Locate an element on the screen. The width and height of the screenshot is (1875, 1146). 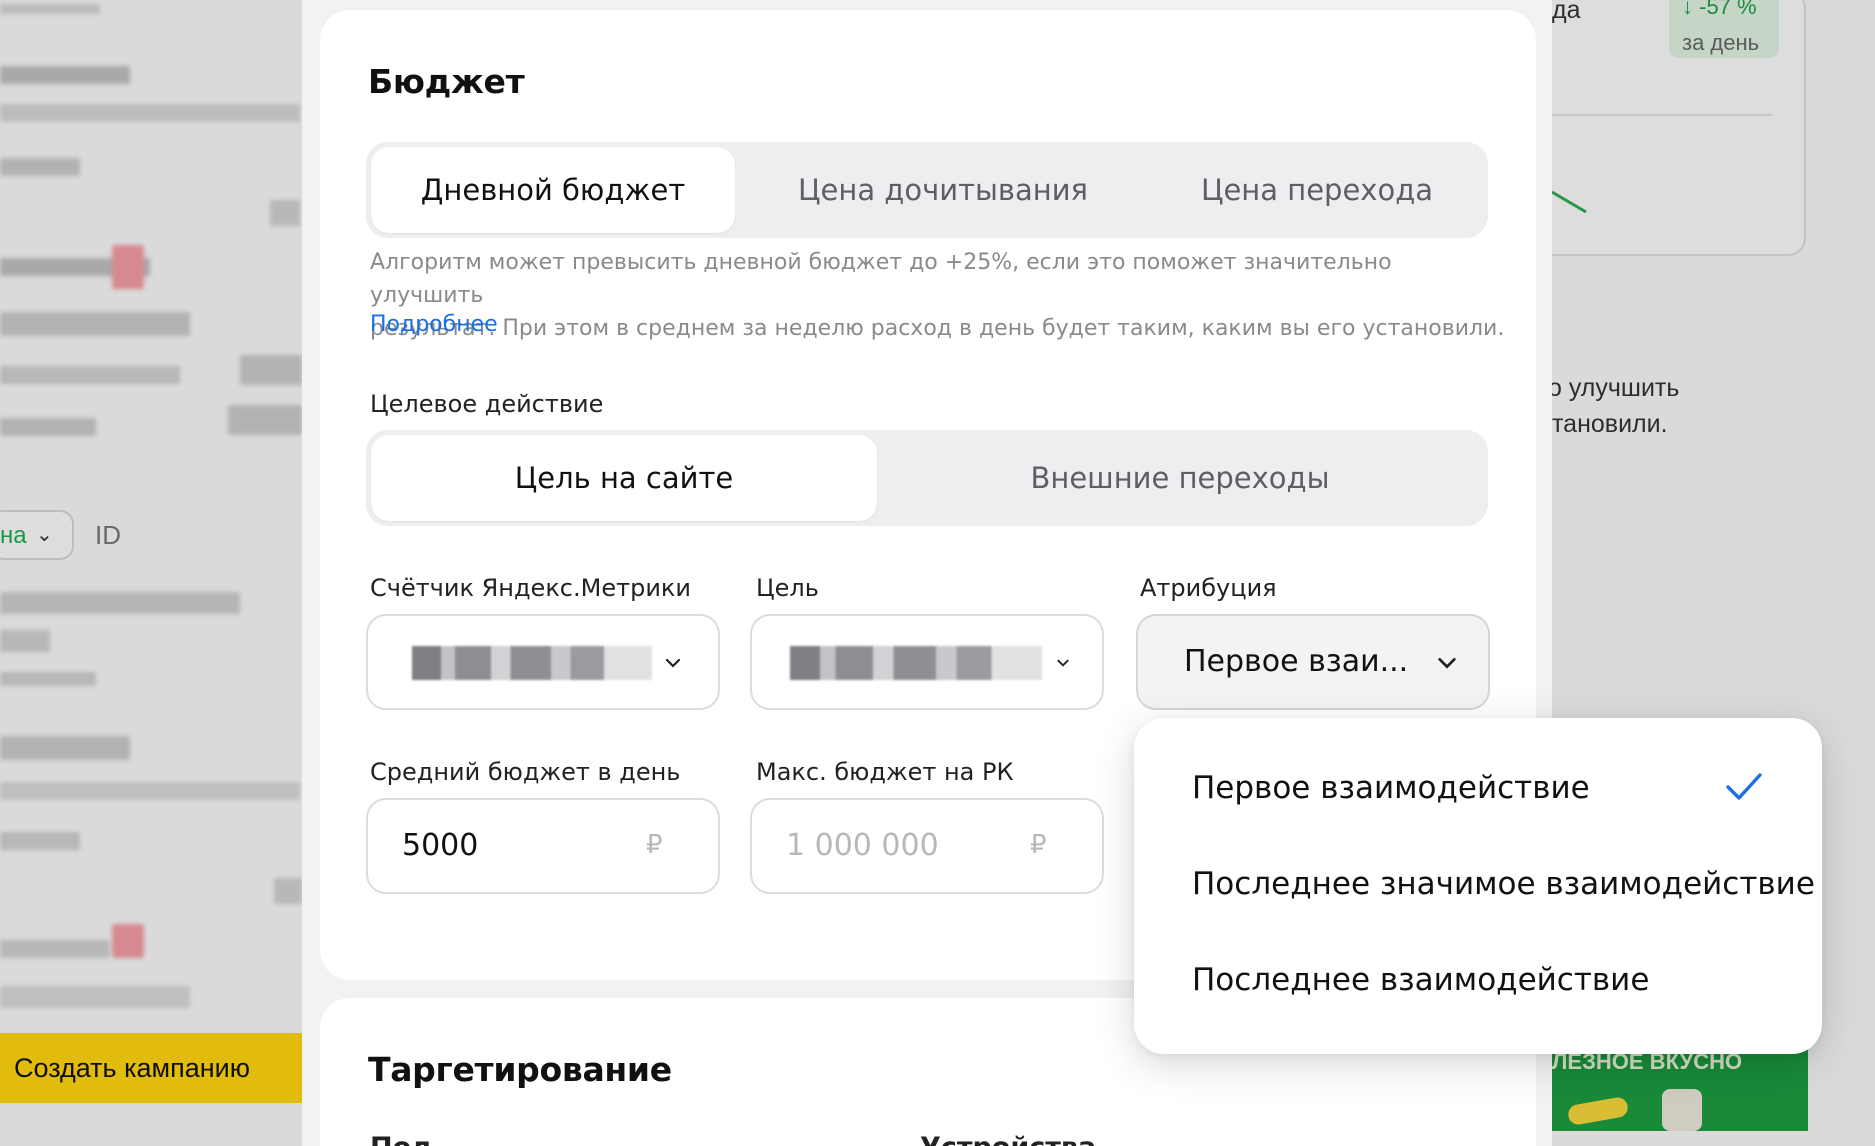
redacted-goal-value is located at coordinates (916, 663).